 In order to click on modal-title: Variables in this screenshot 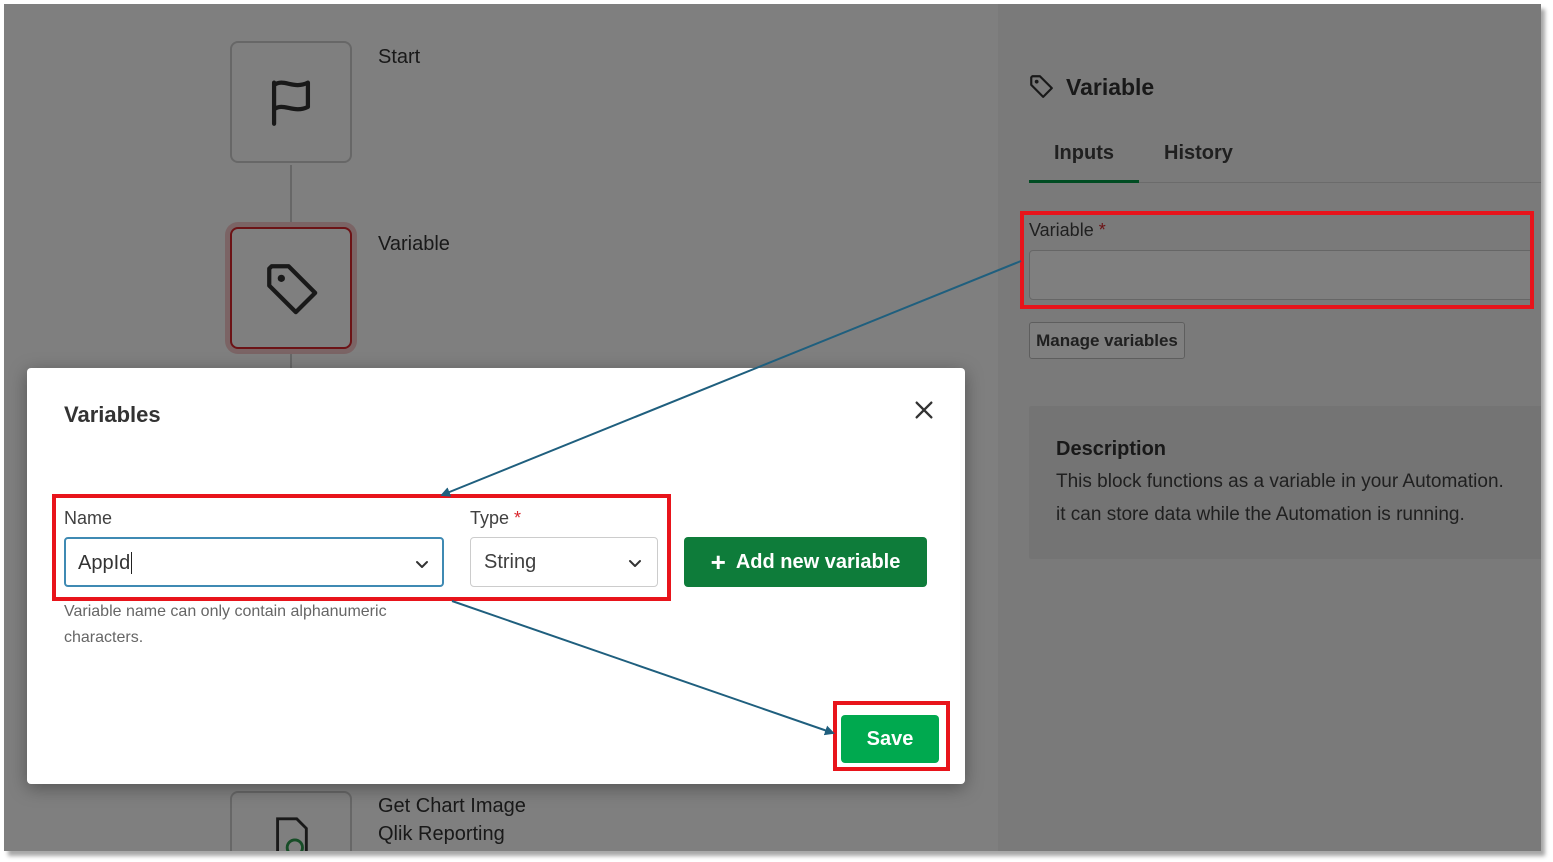, I will do `click(112, 414)`.